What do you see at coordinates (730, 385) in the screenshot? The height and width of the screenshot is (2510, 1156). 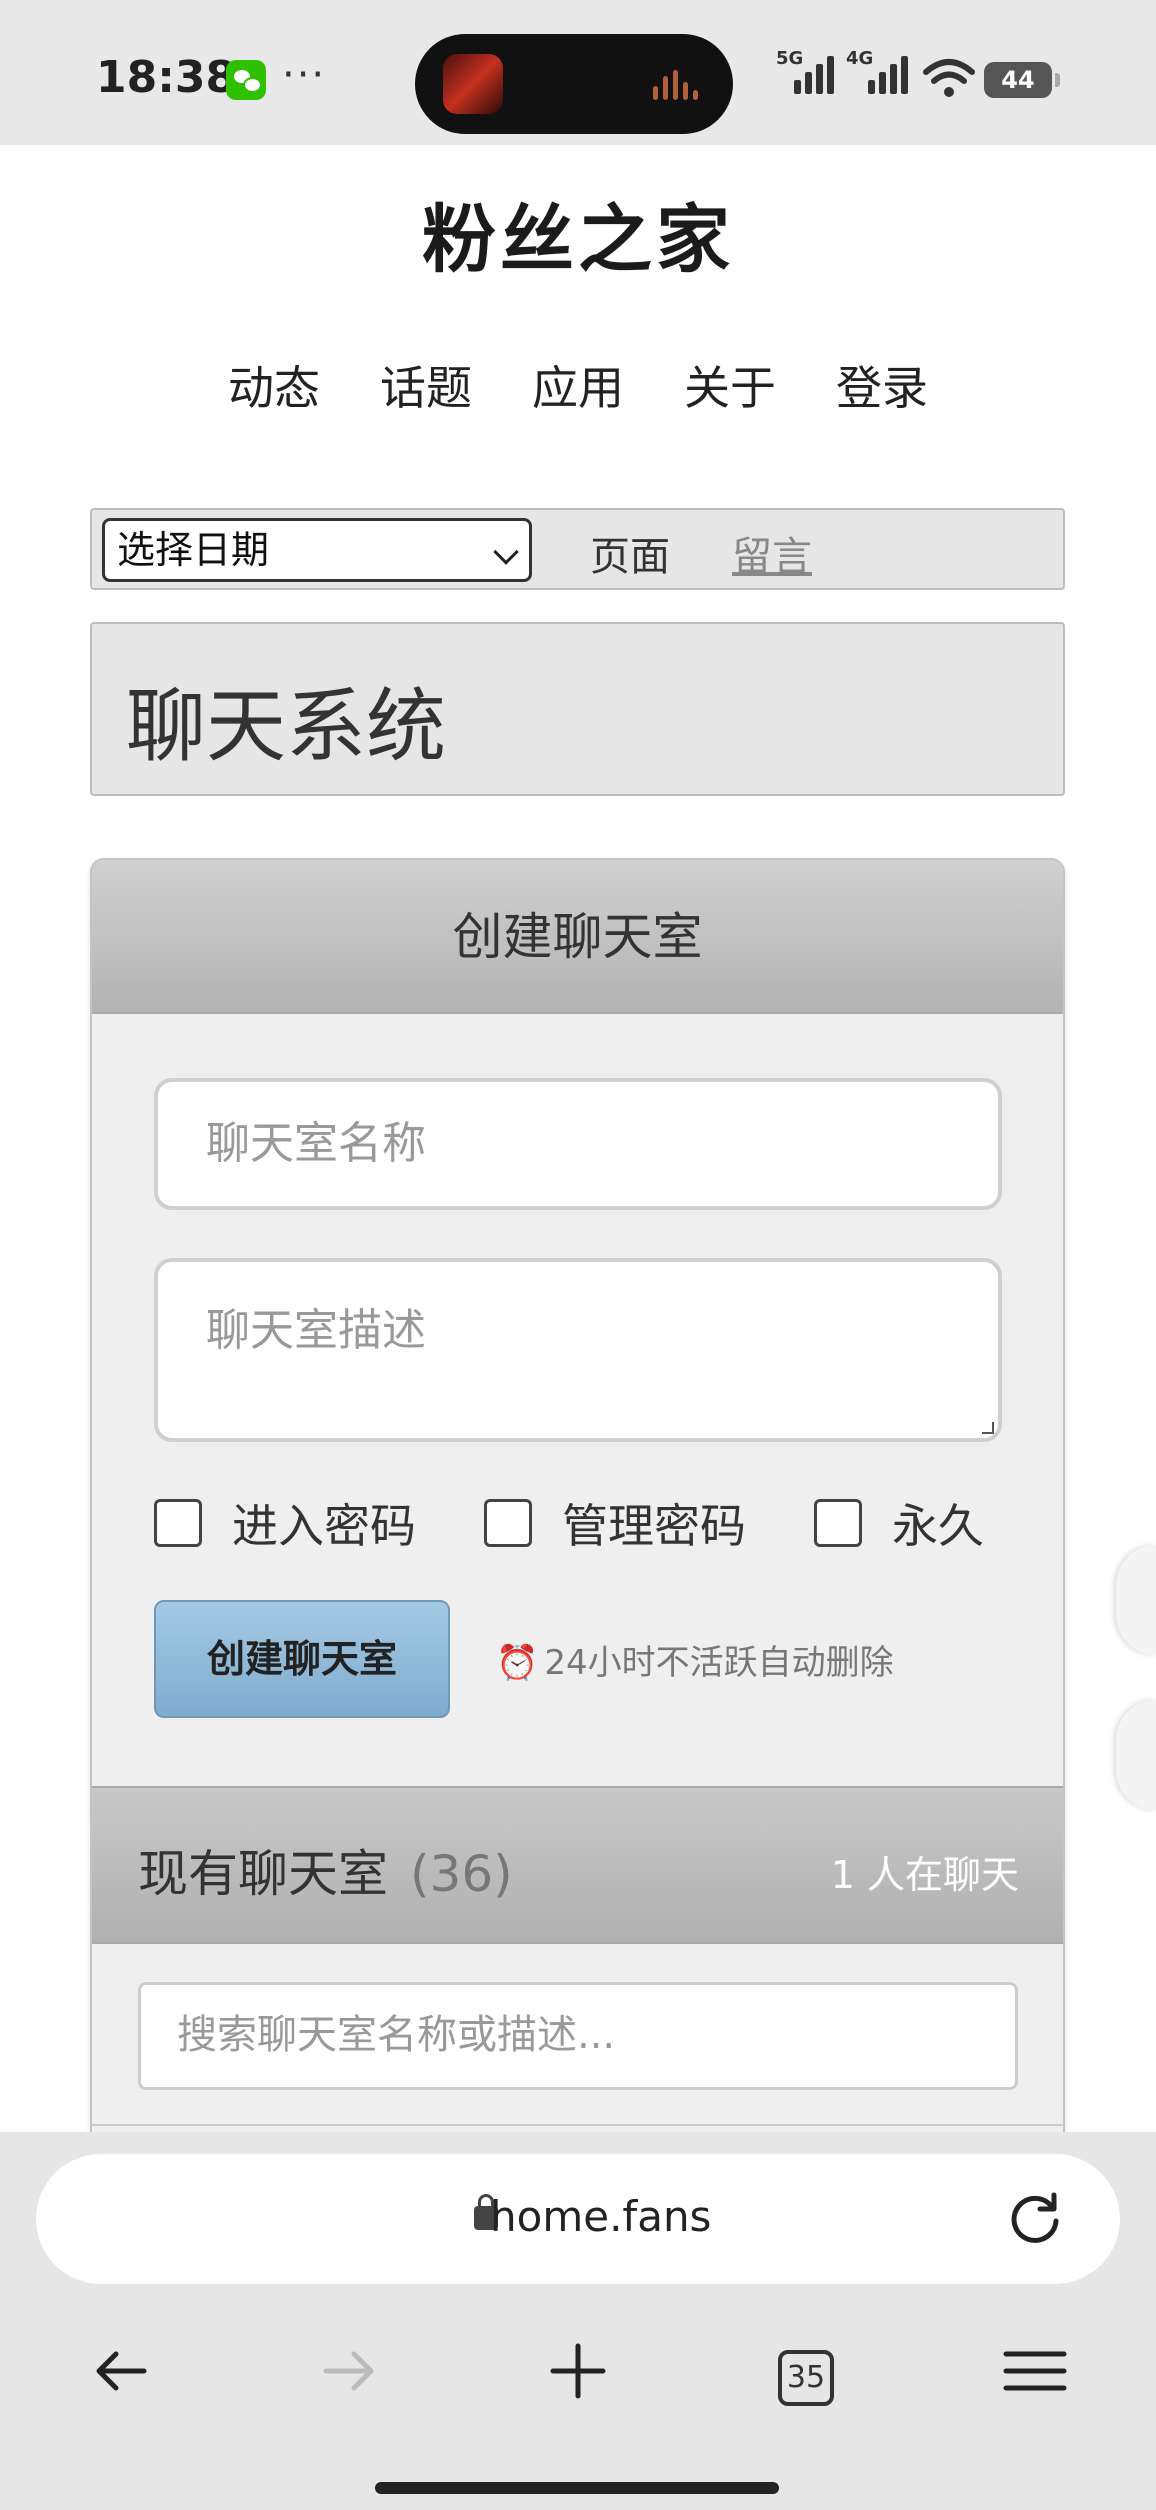 I see `nav-item-about: 关于` at bounding box center [730, 385].